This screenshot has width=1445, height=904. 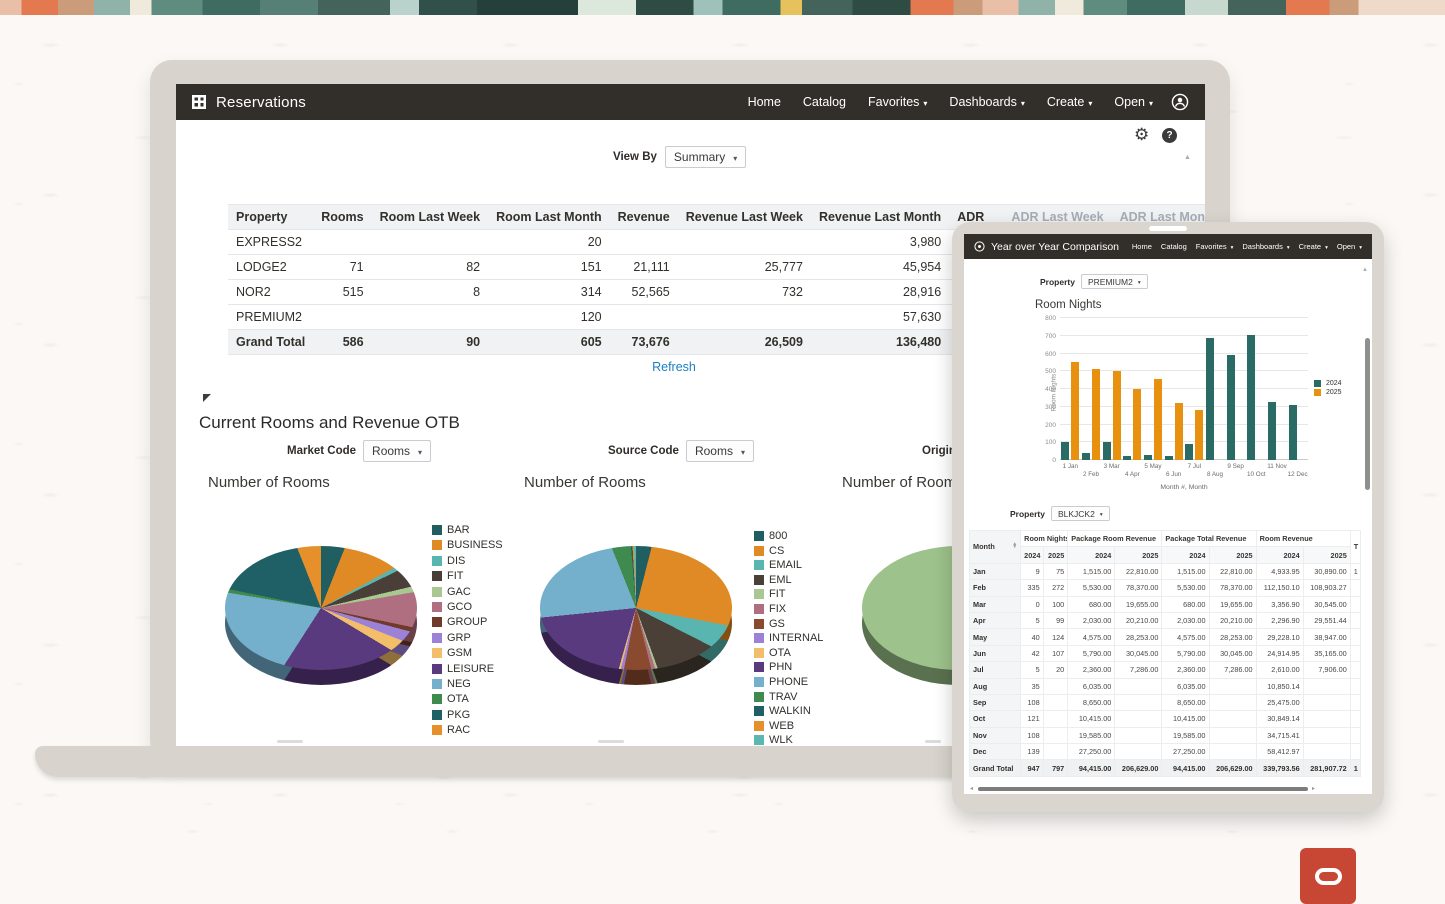 What do you see at coordinates (788, 536) in the screenshot?
I see `legend-item: 800` at bounding box center [788, 536].